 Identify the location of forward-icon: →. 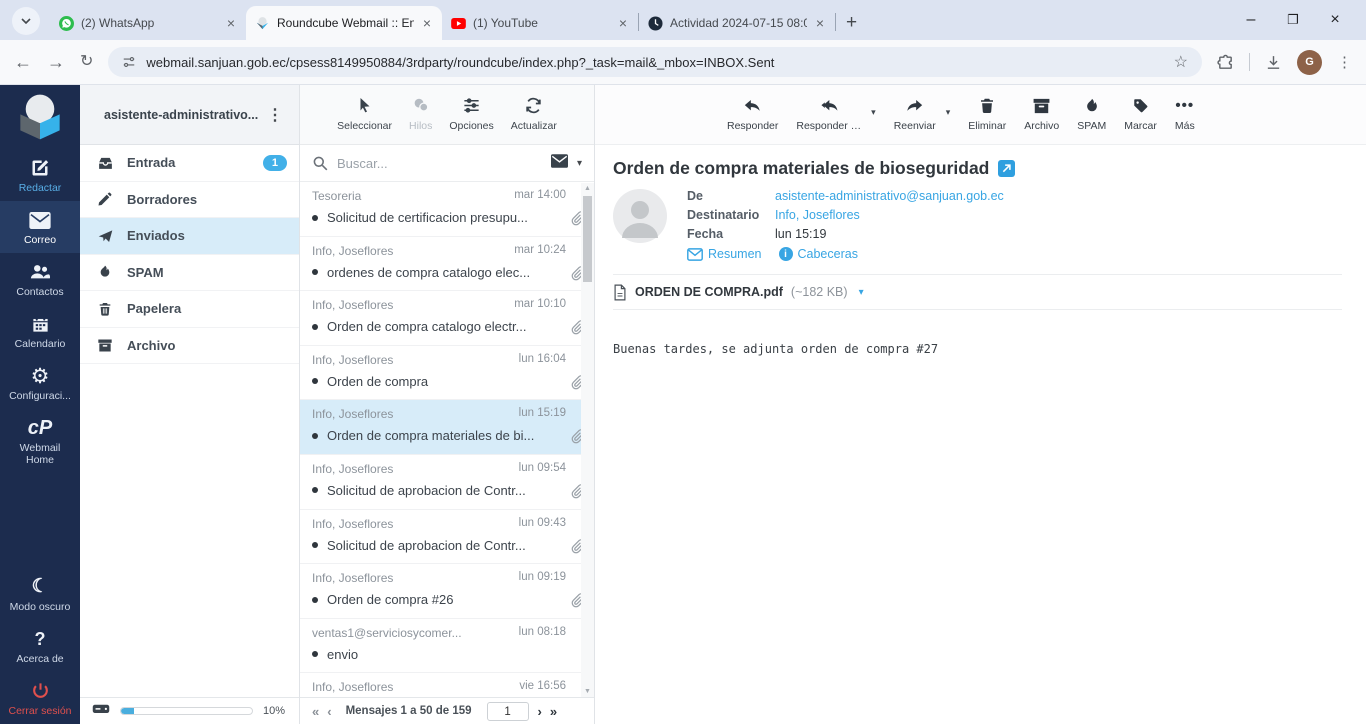
(56, 62).